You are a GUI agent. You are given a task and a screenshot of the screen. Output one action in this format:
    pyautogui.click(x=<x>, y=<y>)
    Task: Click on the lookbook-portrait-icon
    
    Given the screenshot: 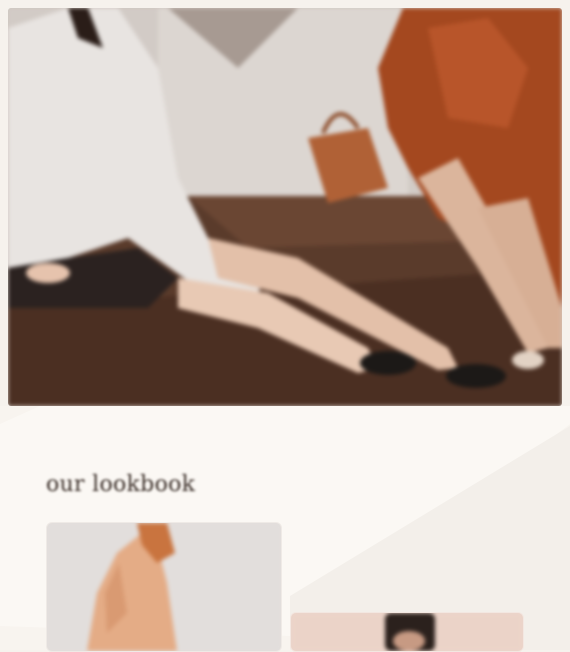 What is the action you would take?
    pyautogui.click(x=407, y=632)
    